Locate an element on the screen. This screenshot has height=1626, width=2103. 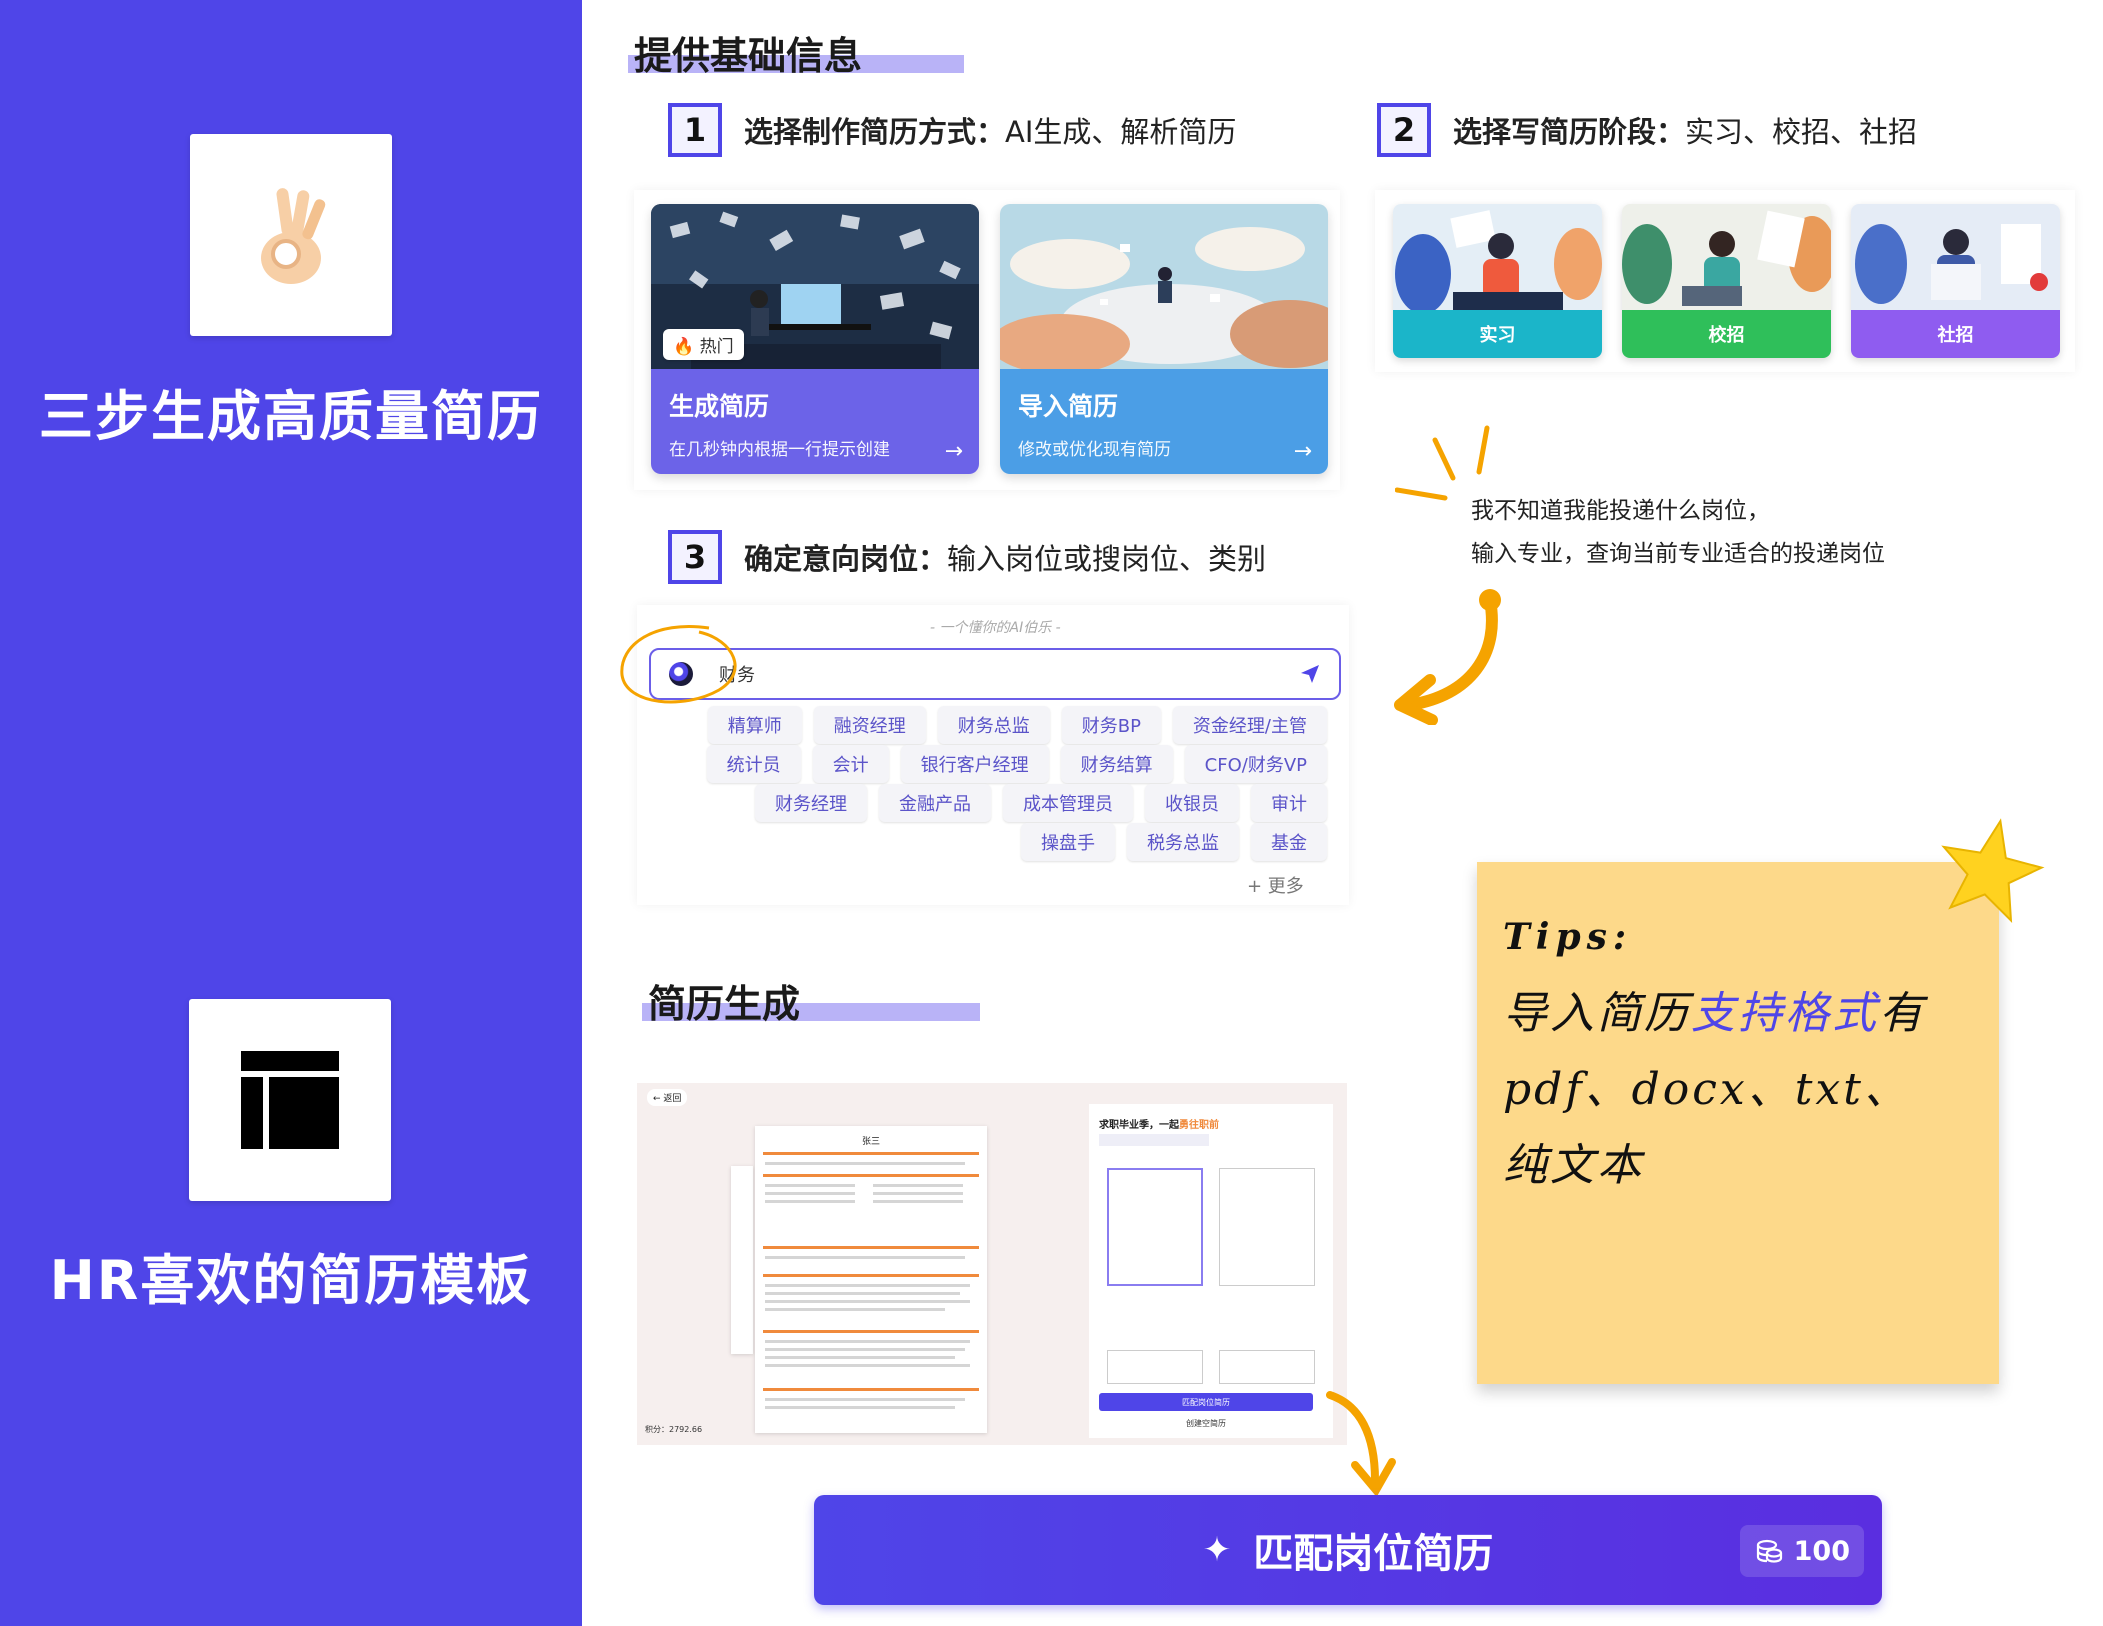
step-label: 选择制作简历方式： is located at coordinates (875, 132).